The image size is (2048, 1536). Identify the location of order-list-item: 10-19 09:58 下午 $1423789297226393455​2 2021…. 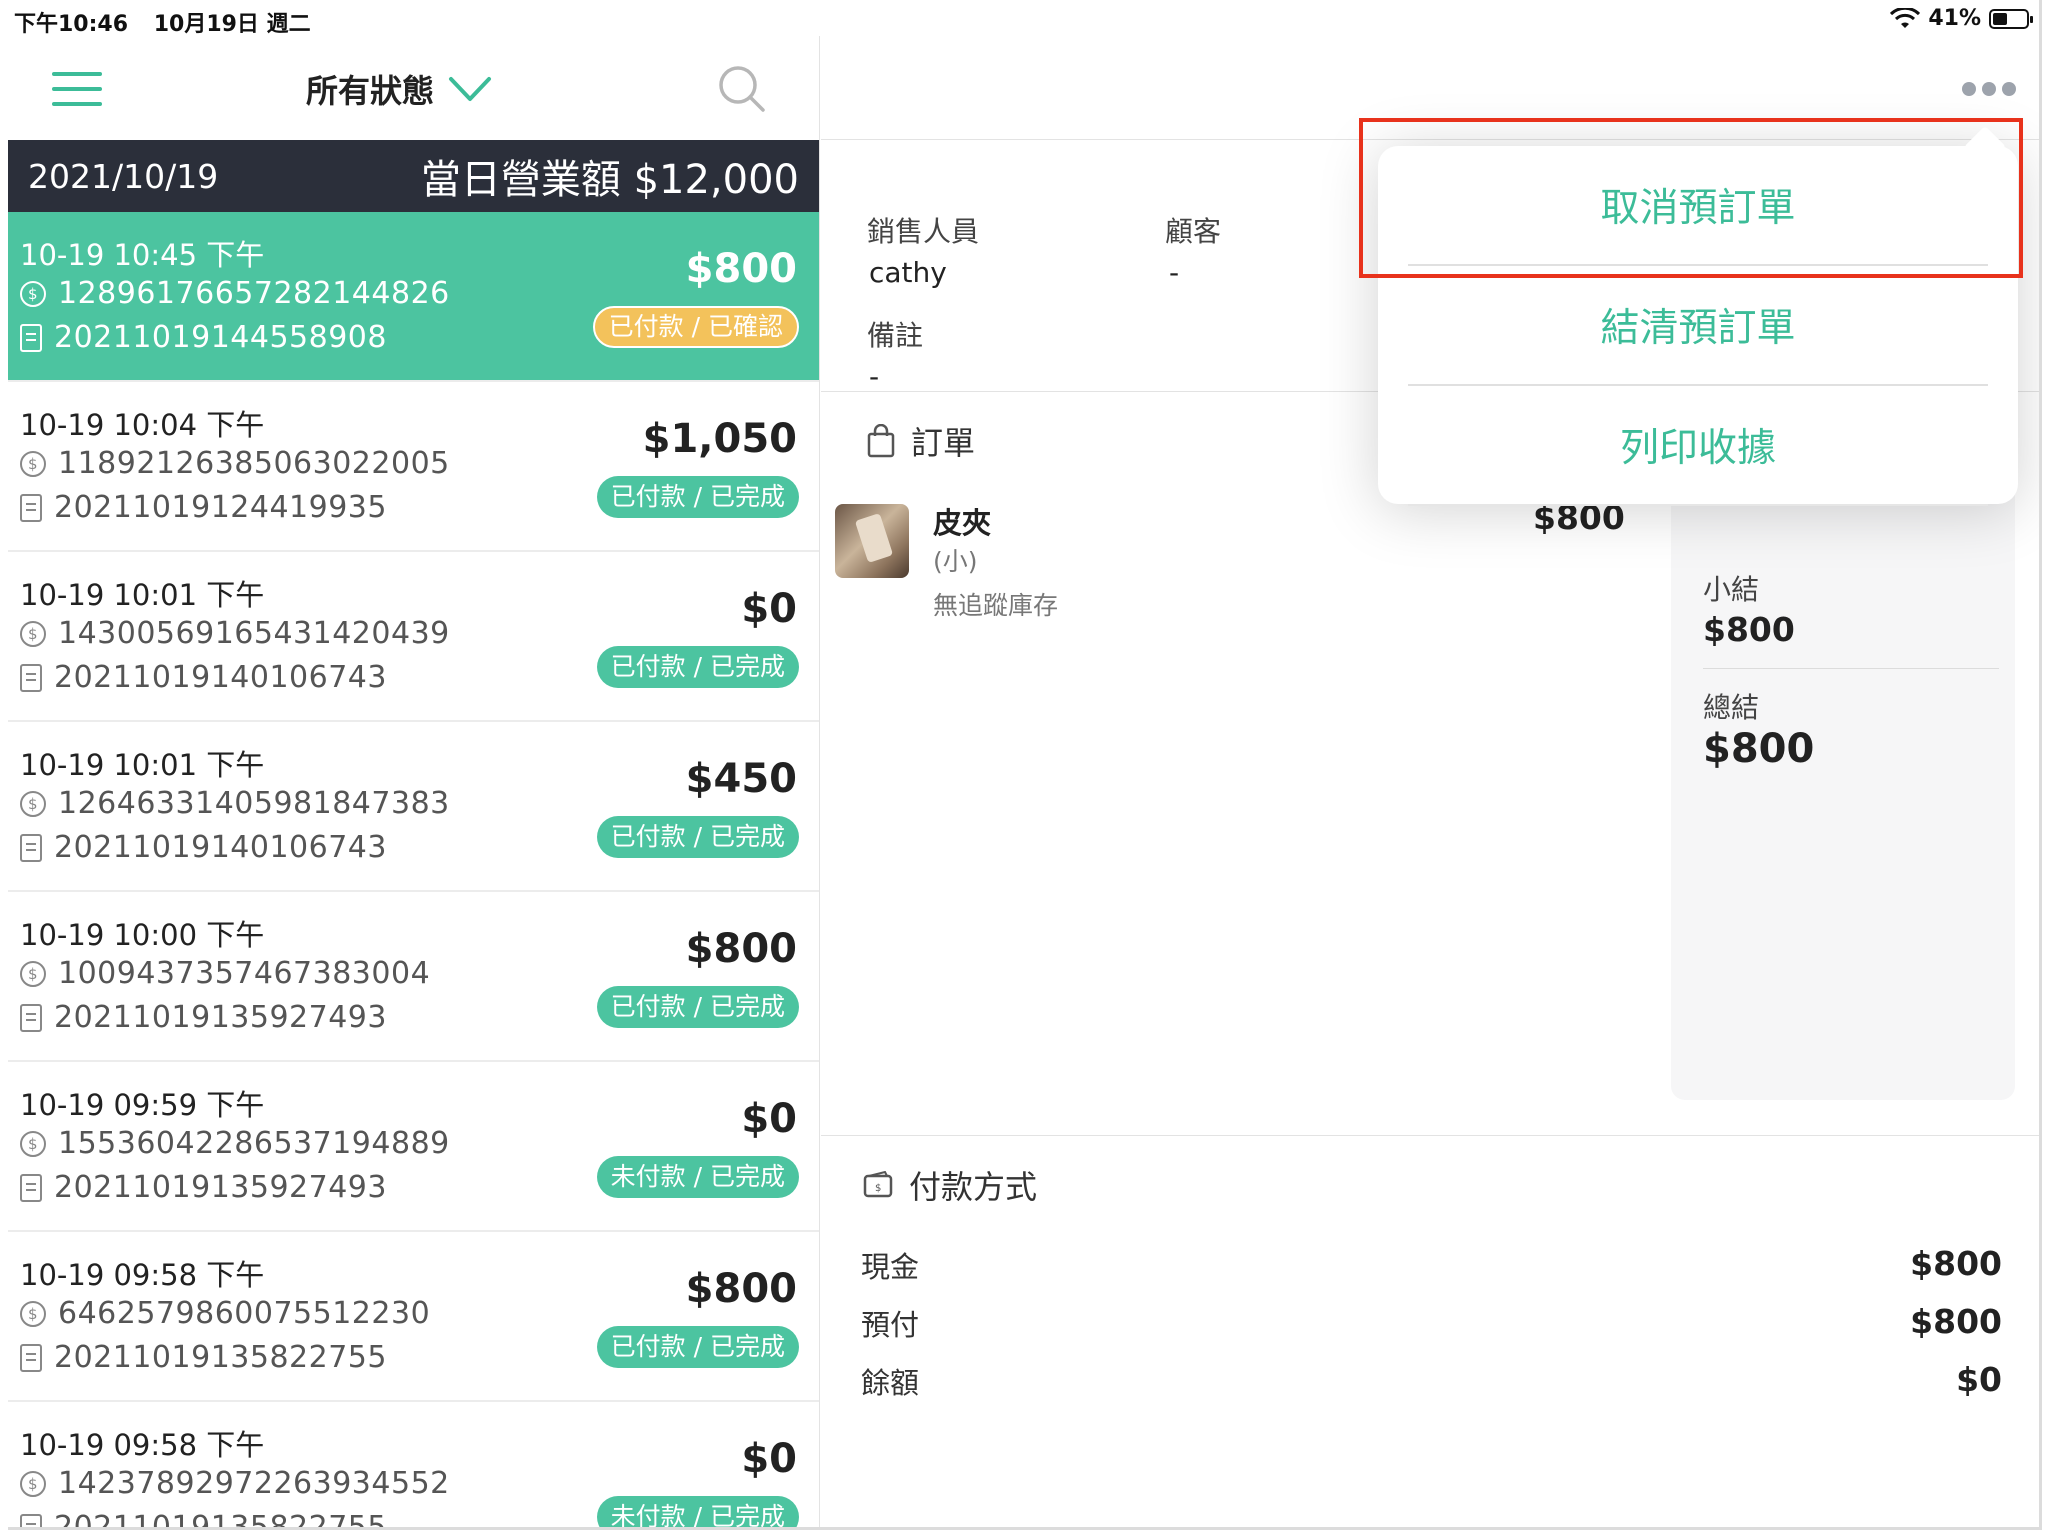
(413, 1464).